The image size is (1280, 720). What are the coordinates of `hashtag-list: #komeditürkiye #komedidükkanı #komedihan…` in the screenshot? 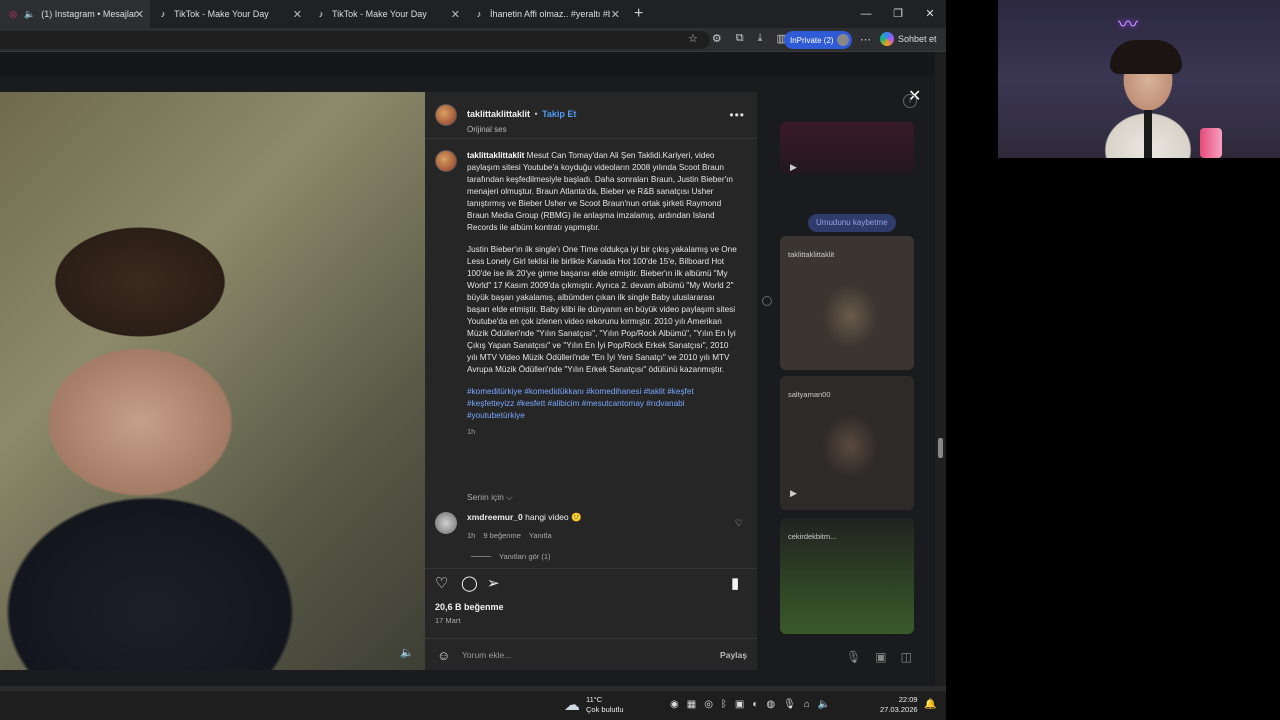 It's located at (603, 404).